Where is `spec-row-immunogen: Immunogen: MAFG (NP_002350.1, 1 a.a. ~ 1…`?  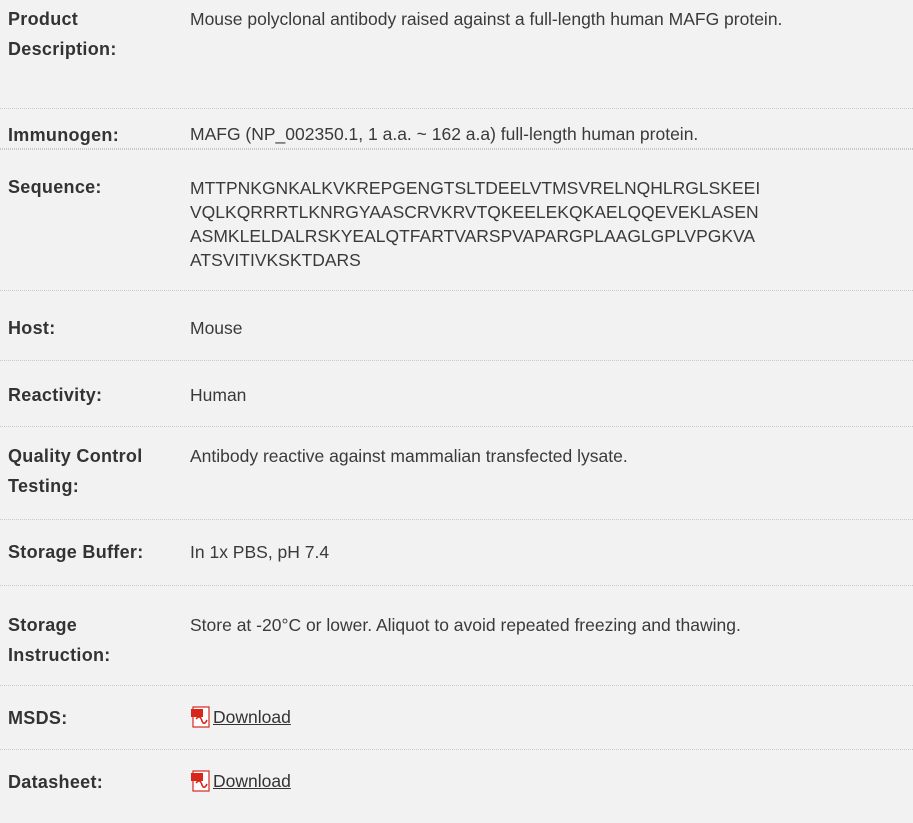
spec-row-immunogen: Immunogen: MAFG (NP_002350.1, 1 a.a. ~ 1… is located at coordinates (456, 128).